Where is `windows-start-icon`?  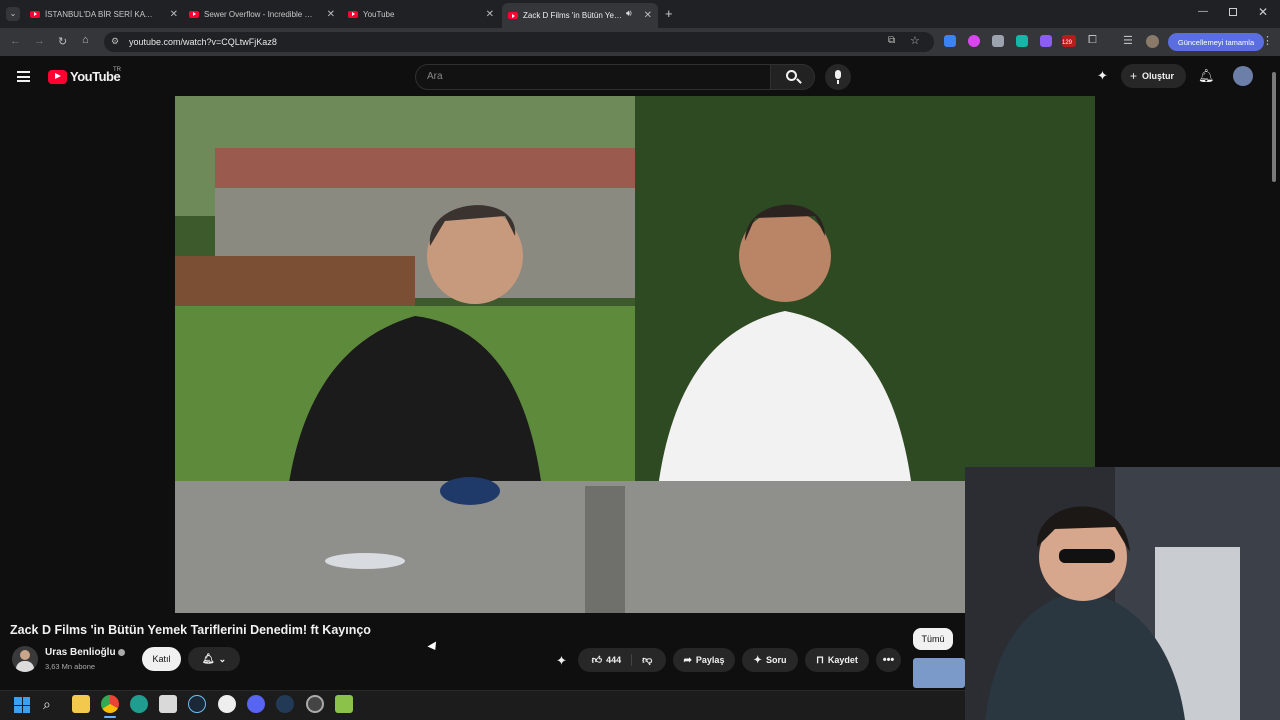 windows-start-icon is located at coordinates (22, 705).